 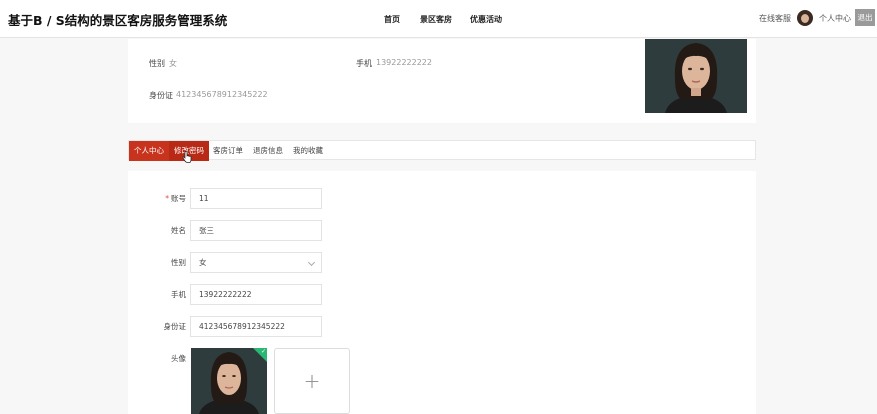 What do you see at coordinates (256, 326) in the screenshot?
I see `id-card-input` at bounding box center [256, 326].